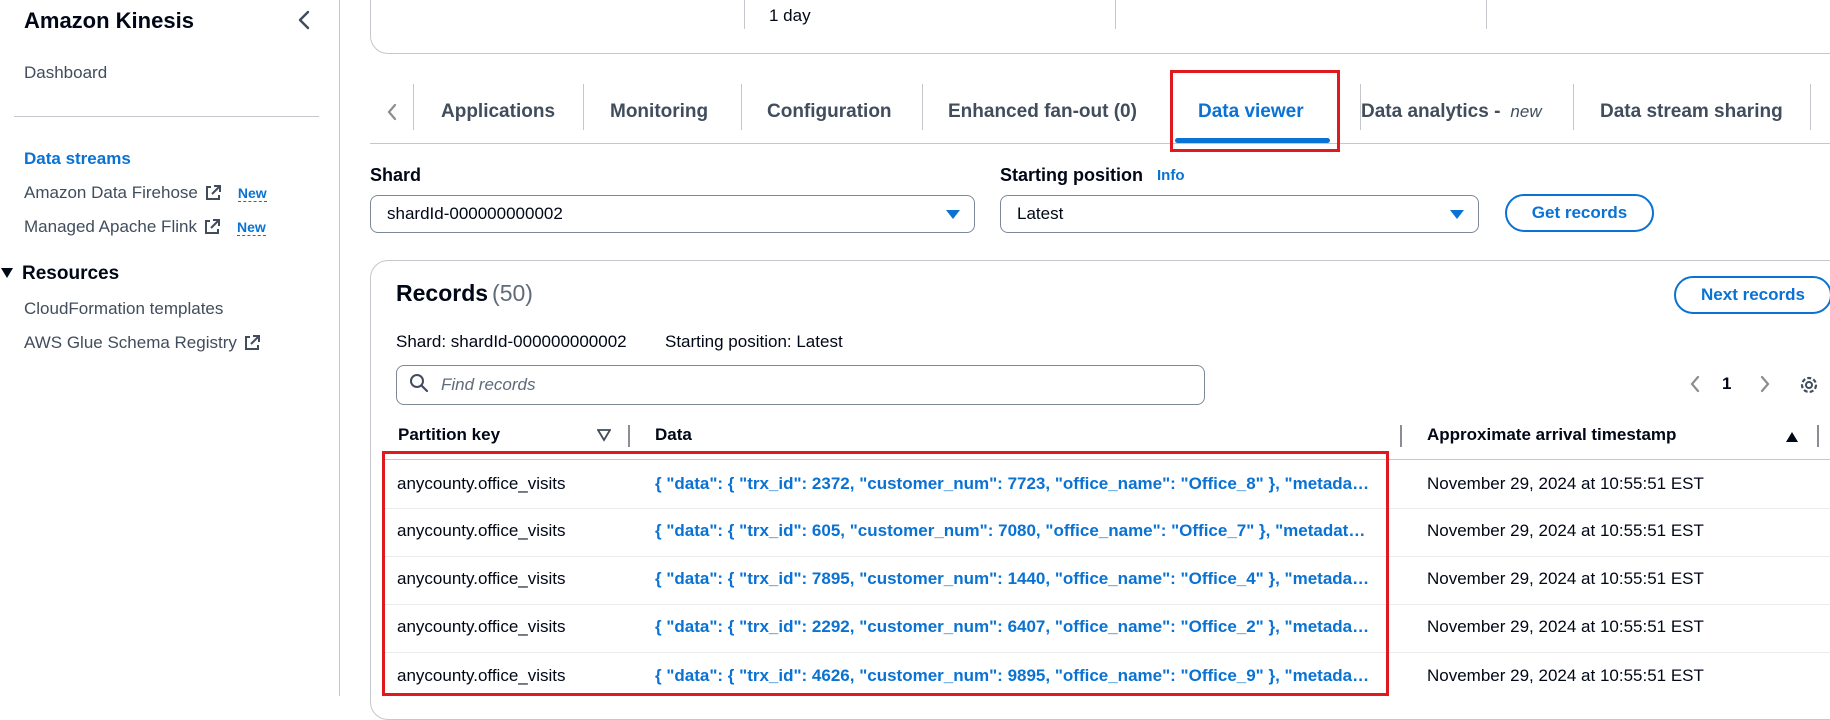 Image resolution: width=1830 pixels, height=720 pixels. What do you see at coordinates (1792, 439) in the screenshot?
I see `sort-ascending-icon` at bounding box center [1792, 439].